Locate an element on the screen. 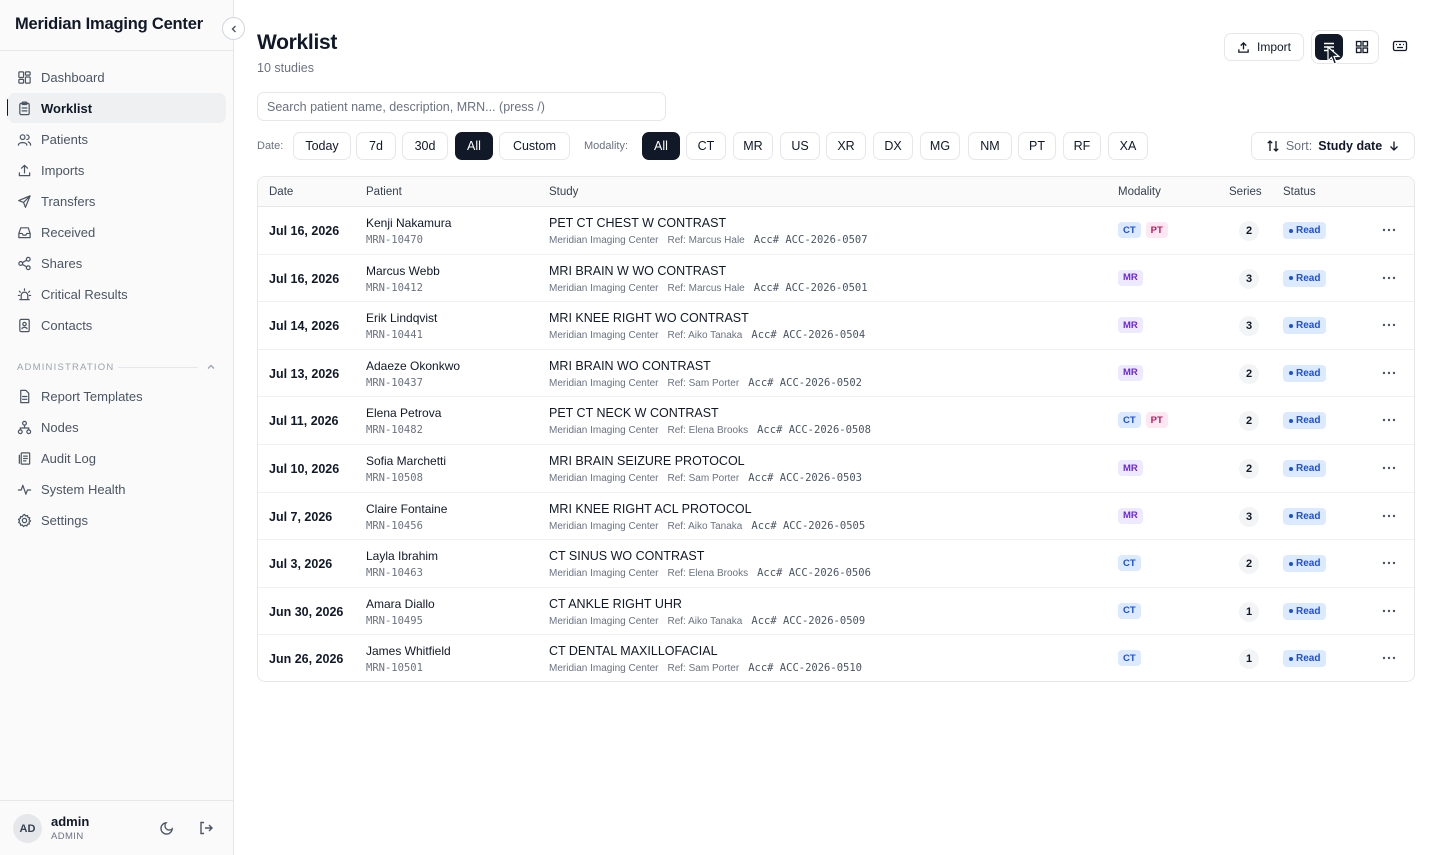 The width and height of the screenshot is (1437, 855). sidebar-item-report-templates: Report Templates is located at coordinates (117, 396).